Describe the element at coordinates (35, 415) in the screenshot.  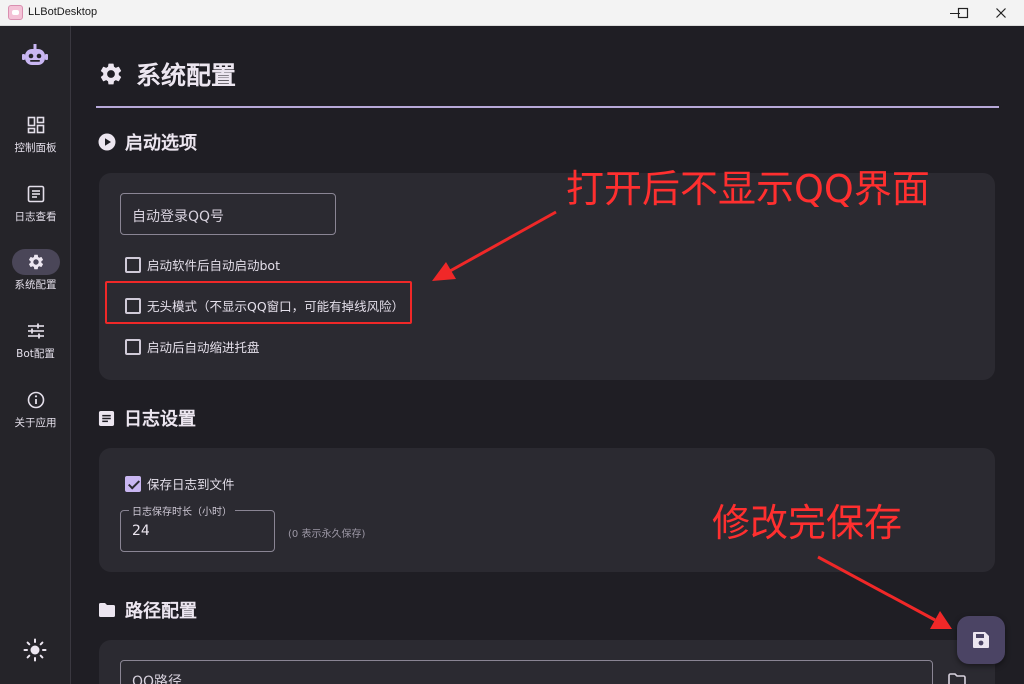
I see `sidebar-item-about: 关于应用` at that location.